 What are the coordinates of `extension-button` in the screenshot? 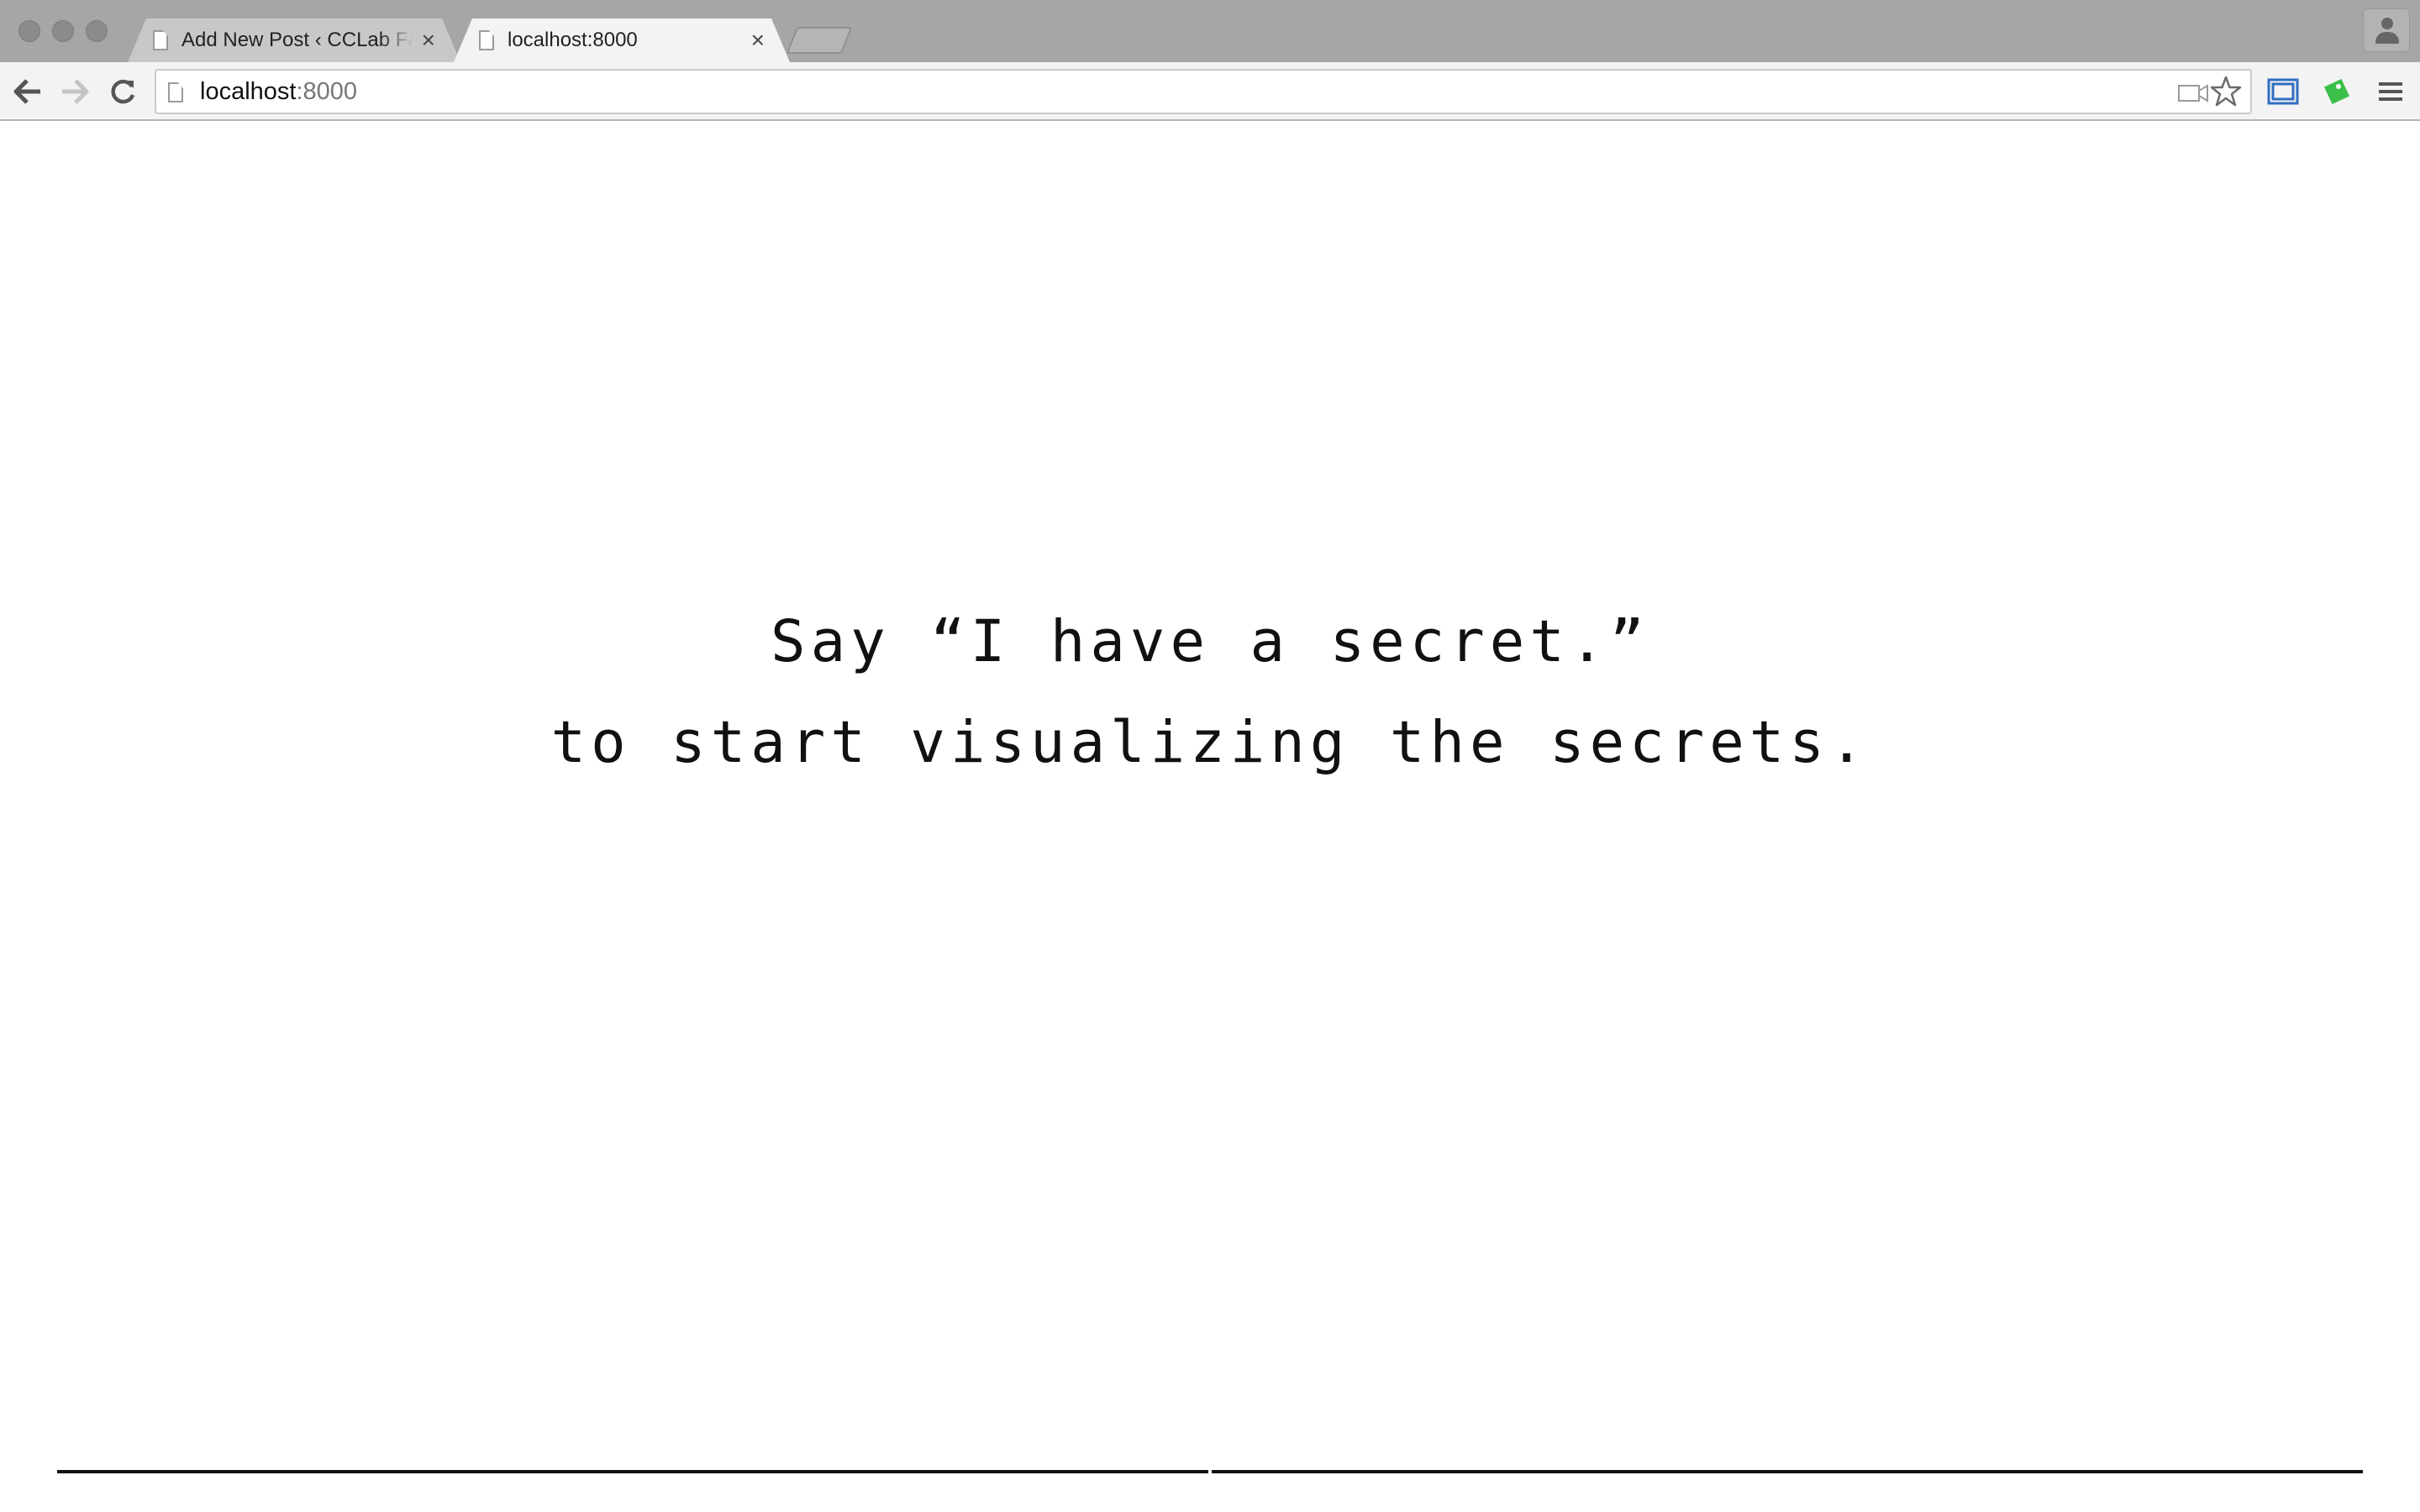 It's located at (2336, 91).